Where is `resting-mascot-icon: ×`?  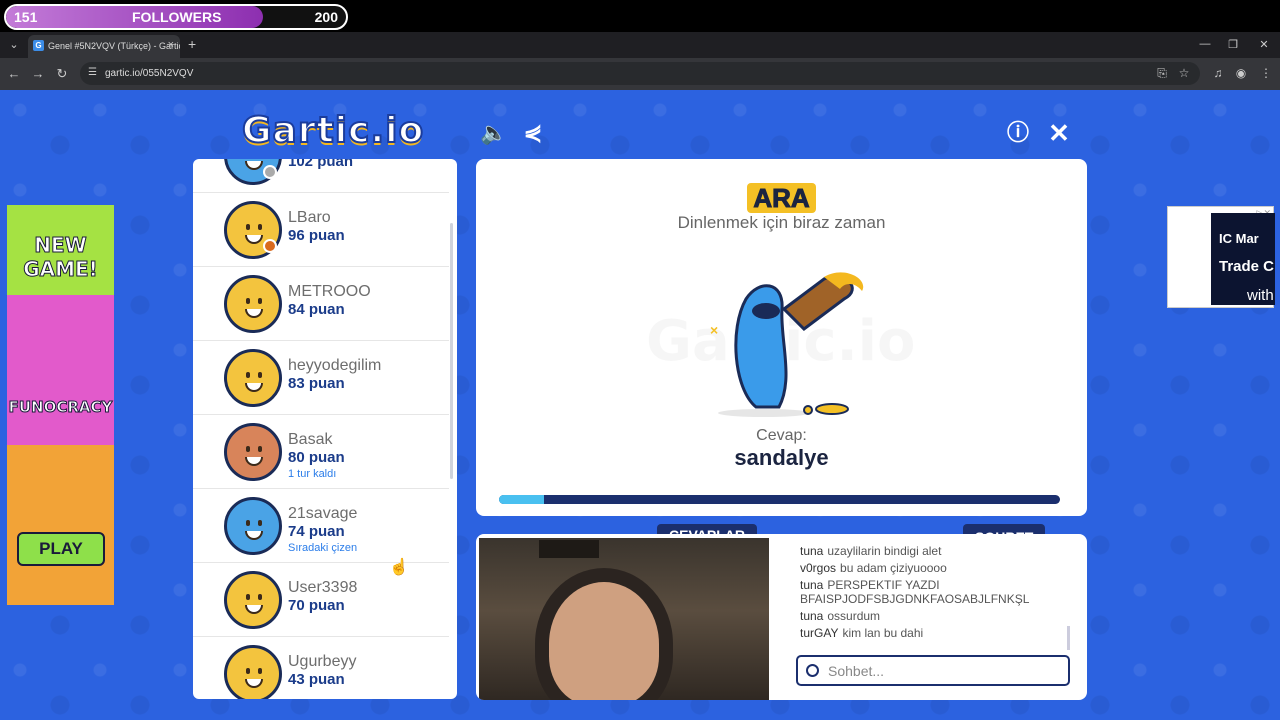 resting-mascot-icon: × is located at coordinates (787, 344).